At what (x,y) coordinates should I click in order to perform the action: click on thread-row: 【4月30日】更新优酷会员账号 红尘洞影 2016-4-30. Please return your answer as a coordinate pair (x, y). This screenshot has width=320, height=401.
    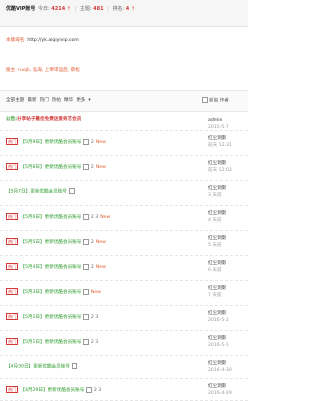
    Looking at the image, I should click on (124, 367).